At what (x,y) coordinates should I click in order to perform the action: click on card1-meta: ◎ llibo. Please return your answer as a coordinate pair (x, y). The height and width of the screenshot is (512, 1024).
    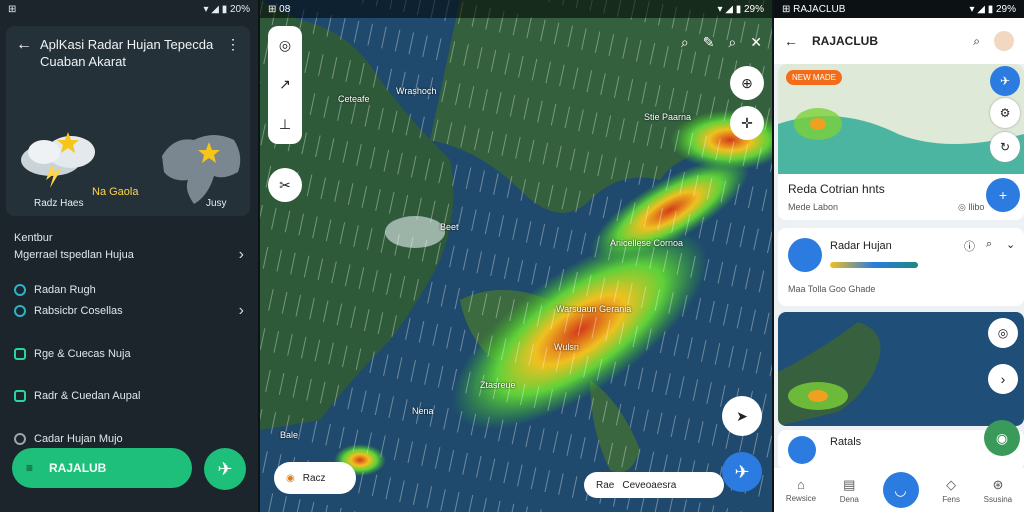
    Looking at the image, I should click on (971, 207).